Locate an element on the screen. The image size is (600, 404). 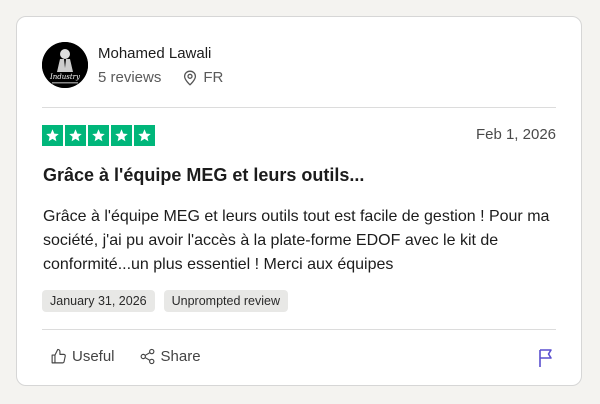
reviewer-meta: 5 reviews FR is located at coordinates (160, 77).